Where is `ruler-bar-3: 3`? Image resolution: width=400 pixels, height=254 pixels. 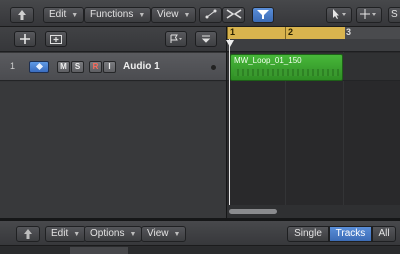
ruler-bar-3: 3 is located at coordinates (349, 32).